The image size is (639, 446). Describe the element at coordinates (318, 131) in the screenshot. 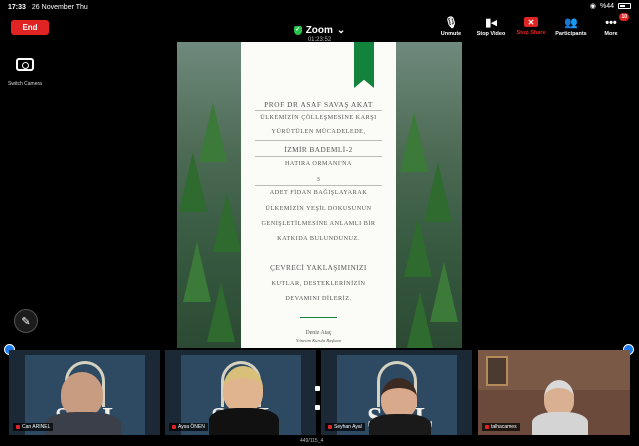

I see `certificate-line: YÜRÜTÜLEN MÜCADELEDE,` at that location.